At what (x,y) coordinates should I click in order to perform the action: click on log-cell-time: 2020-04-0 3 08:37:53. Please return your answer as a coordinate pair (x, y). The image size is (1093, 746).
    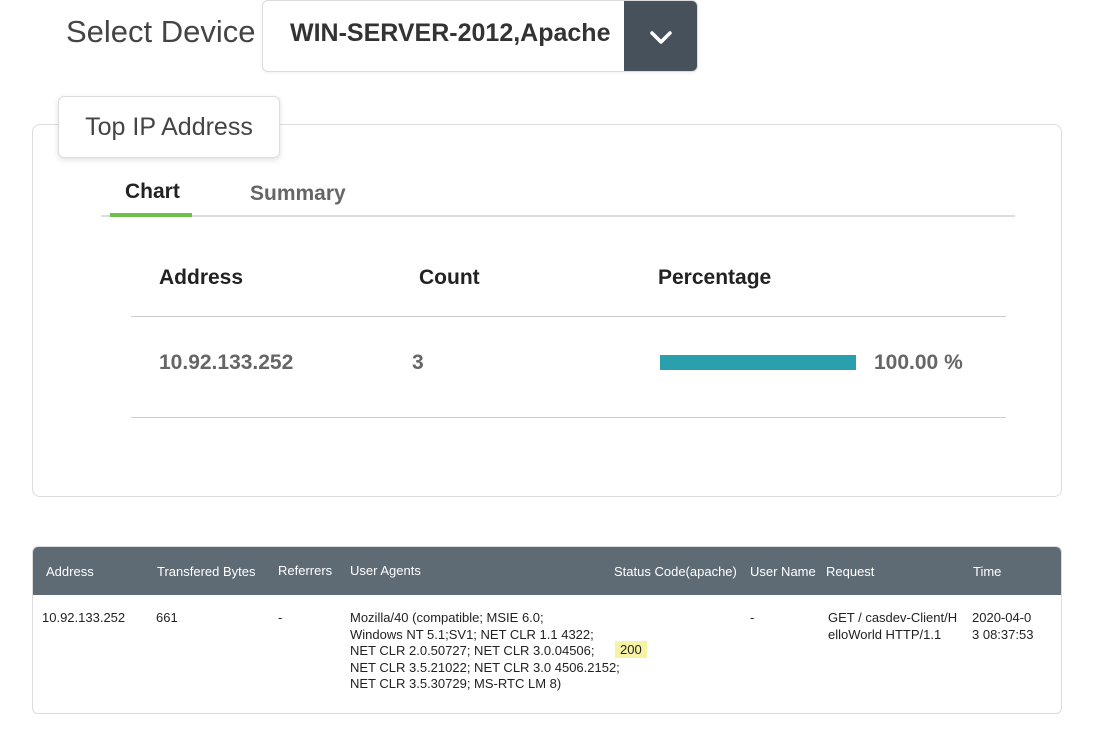
    Looking at the image, I should click on (1002, 626).